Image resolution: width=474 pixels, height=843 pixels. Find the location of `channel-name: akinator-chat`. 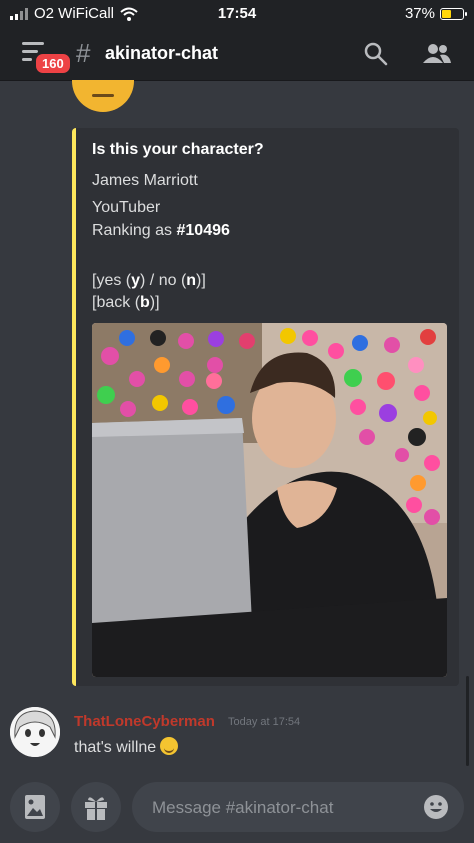

channel-name: akinator-chat is located at coordinates (161, 53).